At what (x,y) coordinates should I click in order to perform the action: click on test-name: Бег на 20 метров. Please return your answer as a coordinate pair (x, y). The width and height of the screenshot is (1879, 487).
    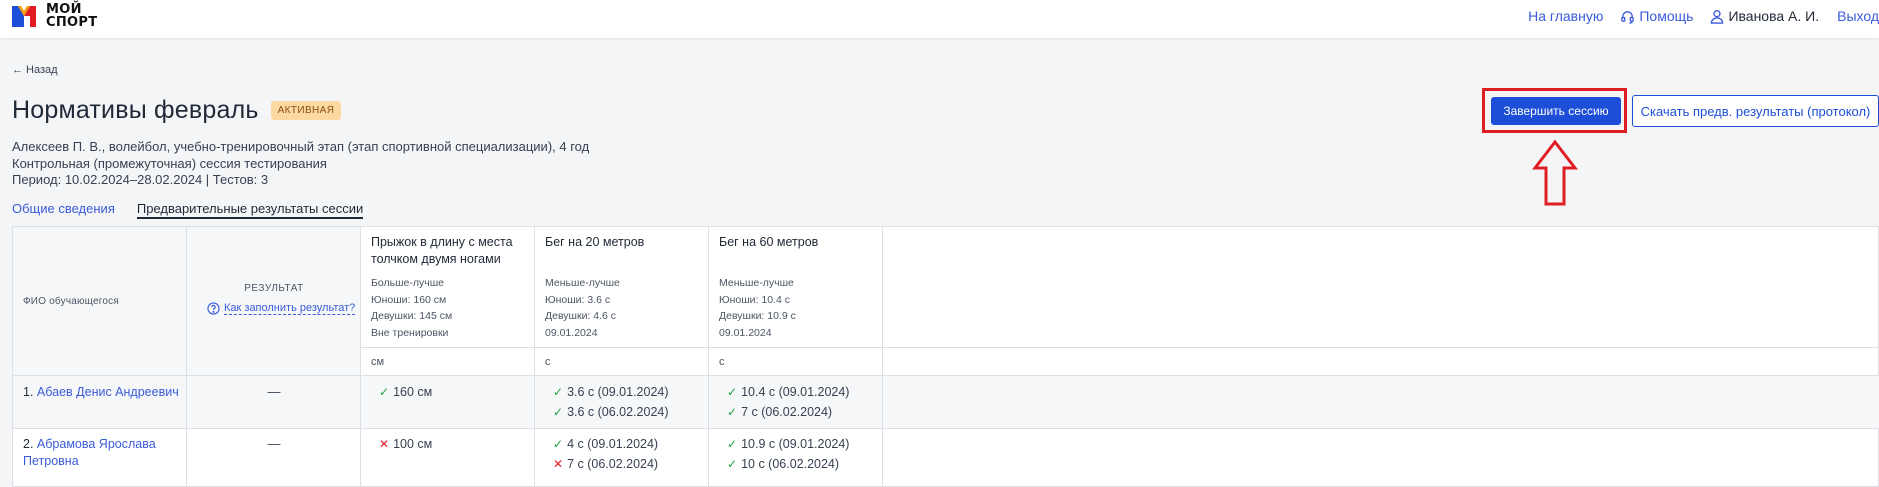
    Looking at the image, I should click on (594, 242).